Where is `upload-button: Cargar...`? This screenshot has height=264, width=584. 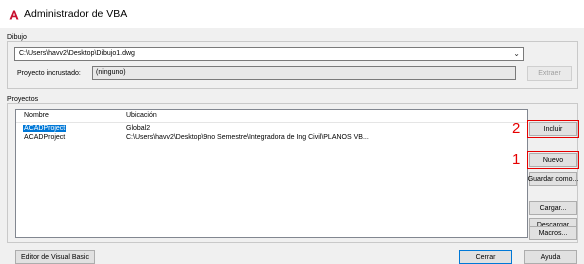
upload-button: Cargar... is located at coordinates (553, 208).